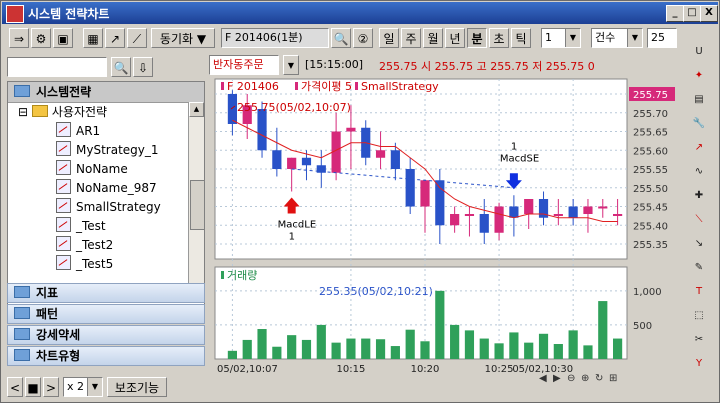  Describe the element at coordinates (699, 76) in the screenshot. I see `star-icon: ✦` at that location.